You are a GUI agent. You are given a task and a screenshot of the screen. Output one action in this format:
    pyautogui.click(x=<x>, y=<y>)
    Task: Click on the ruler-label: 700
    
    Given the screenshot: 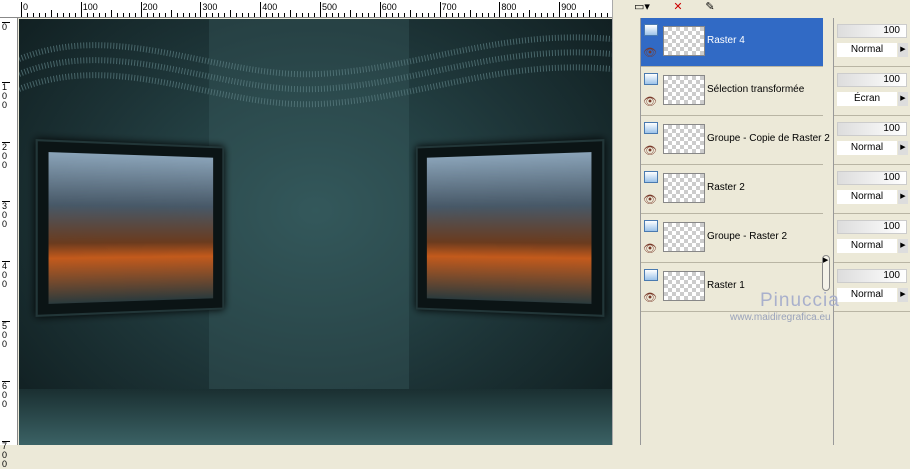 What is the action you would take?
    pyautogui.click(x=448, y=9)
    